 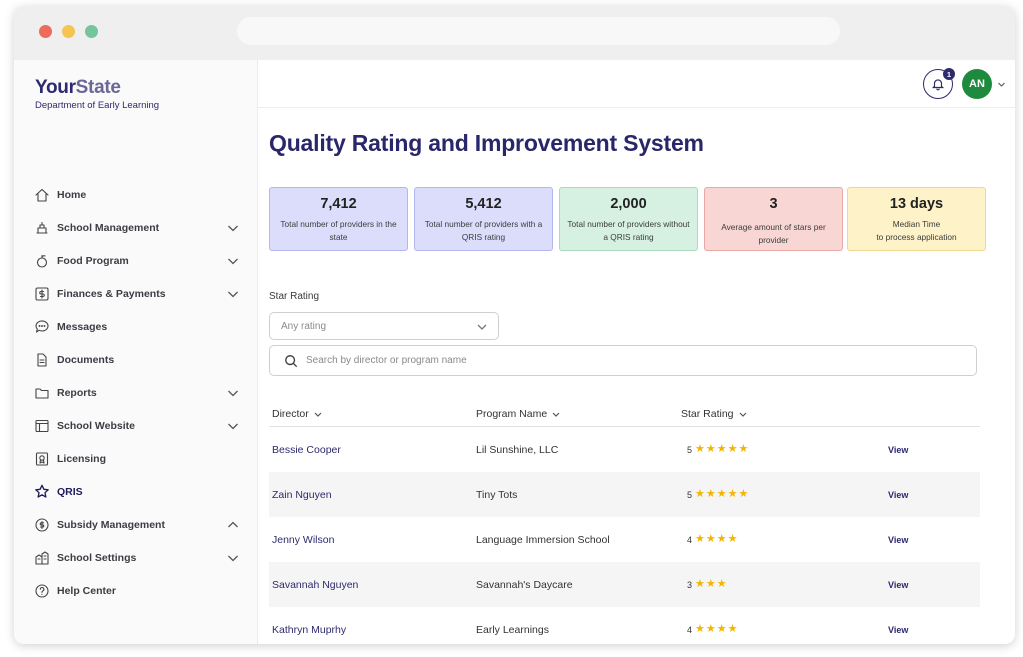 I want to click on column-header-program-name: Program Name, so click(x=518, y=414).